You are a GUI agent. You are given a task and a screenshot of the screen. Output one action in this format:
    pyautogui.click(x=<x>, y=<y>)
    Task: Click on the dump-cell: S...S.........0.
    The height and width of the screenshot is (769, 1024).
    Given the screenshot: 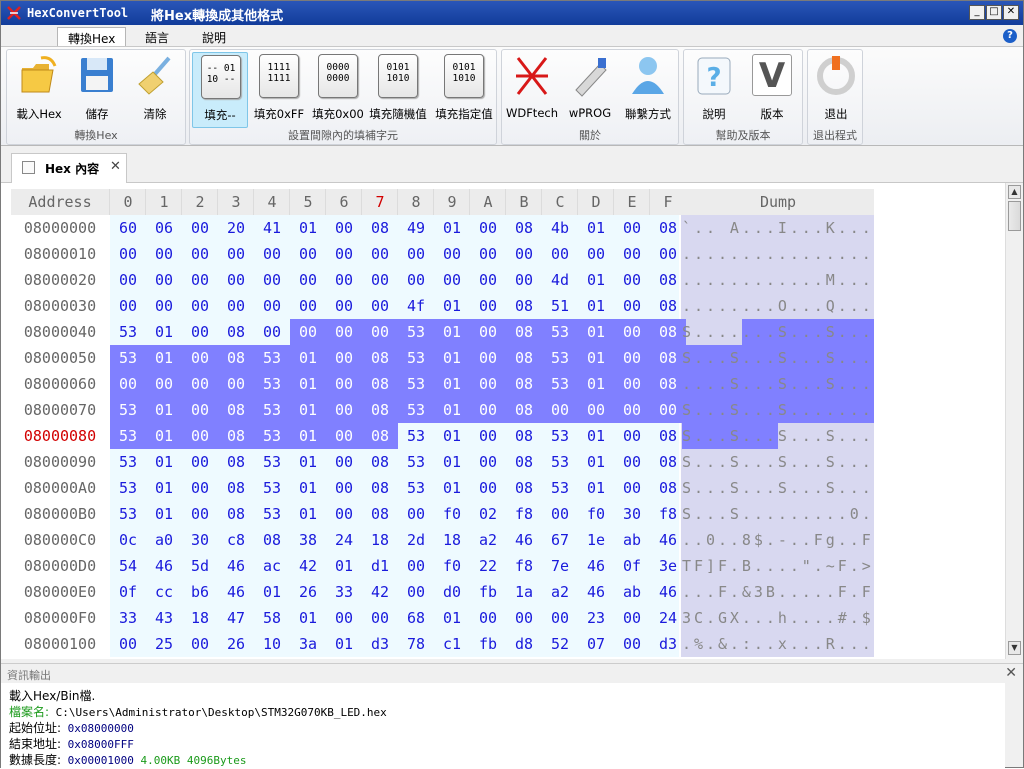 What is the action you would take?
    pyautogui.click(x=778, y=514)
    